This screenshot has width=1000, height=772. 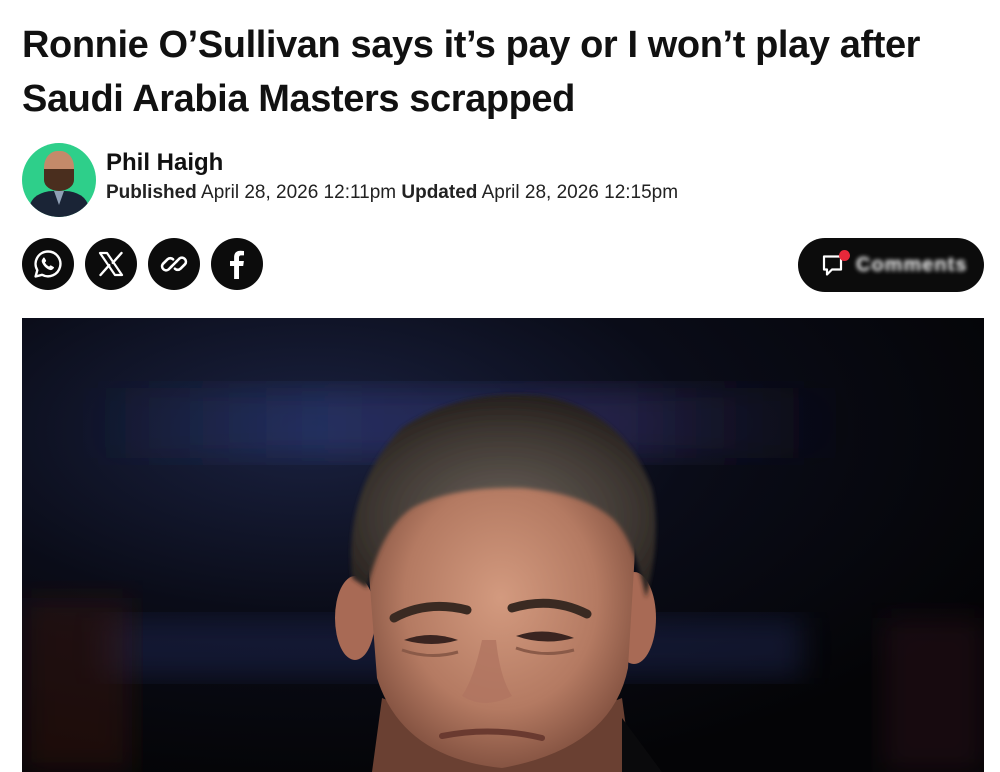 What do you see at coordinates (142, 264) in the screenshot?
I see `share-buttons` at bounding box center [142, 264].